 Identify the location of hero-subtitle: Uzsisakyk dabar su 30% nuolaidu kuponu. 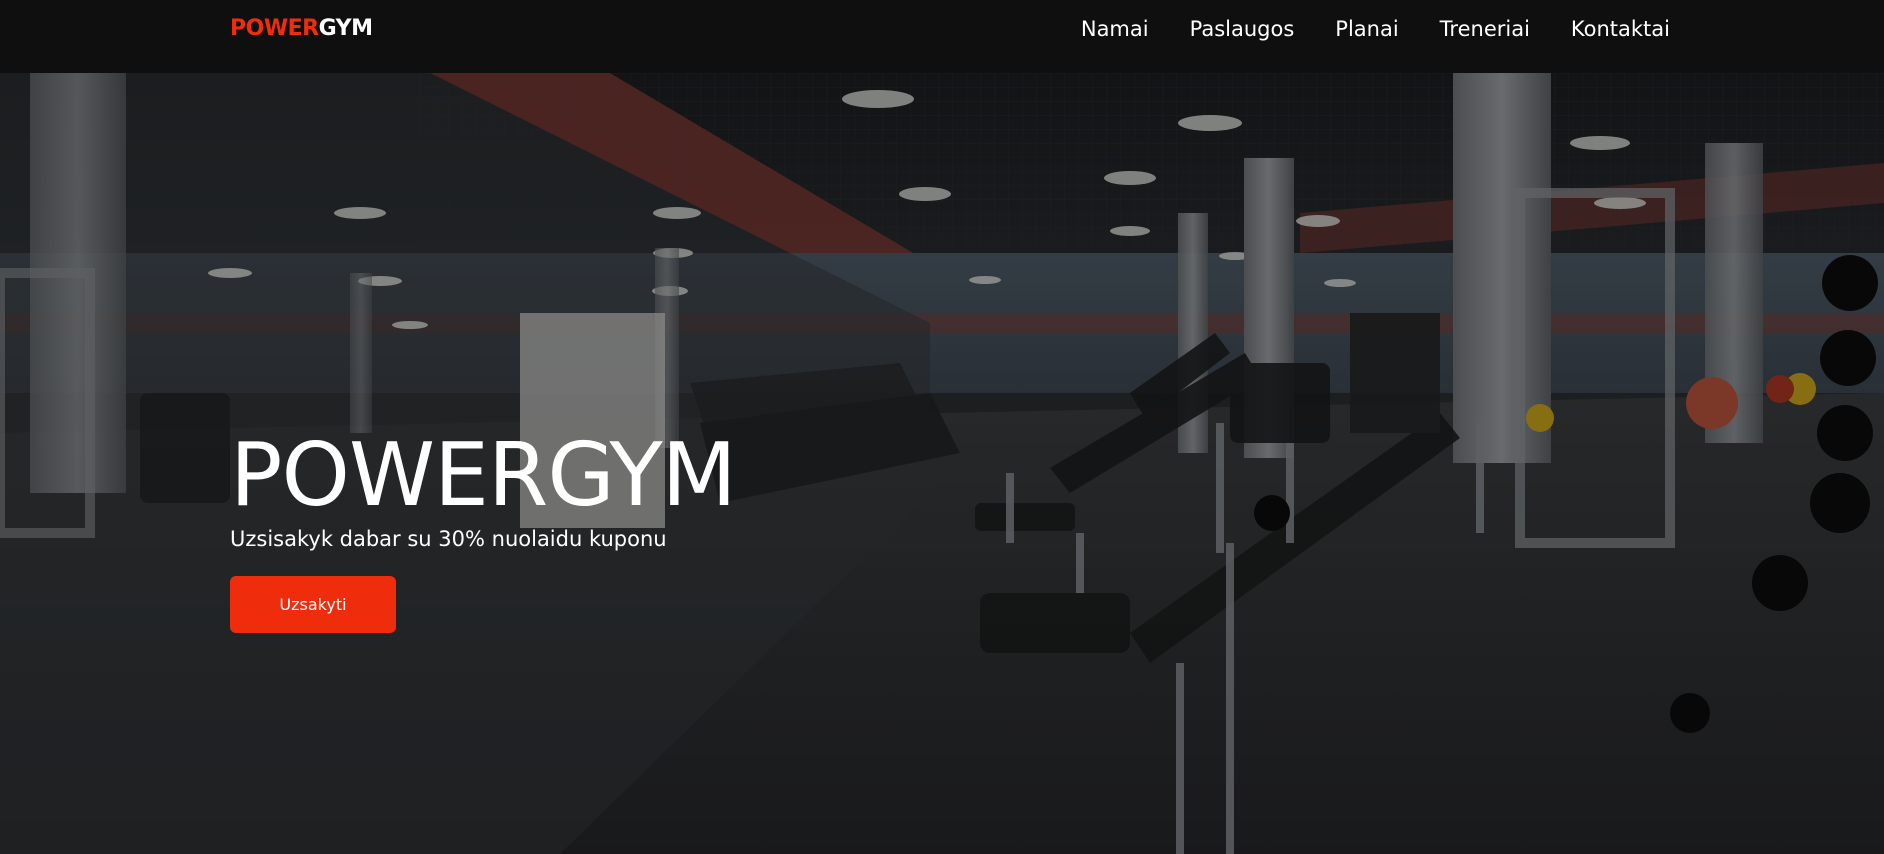
(448, 539).